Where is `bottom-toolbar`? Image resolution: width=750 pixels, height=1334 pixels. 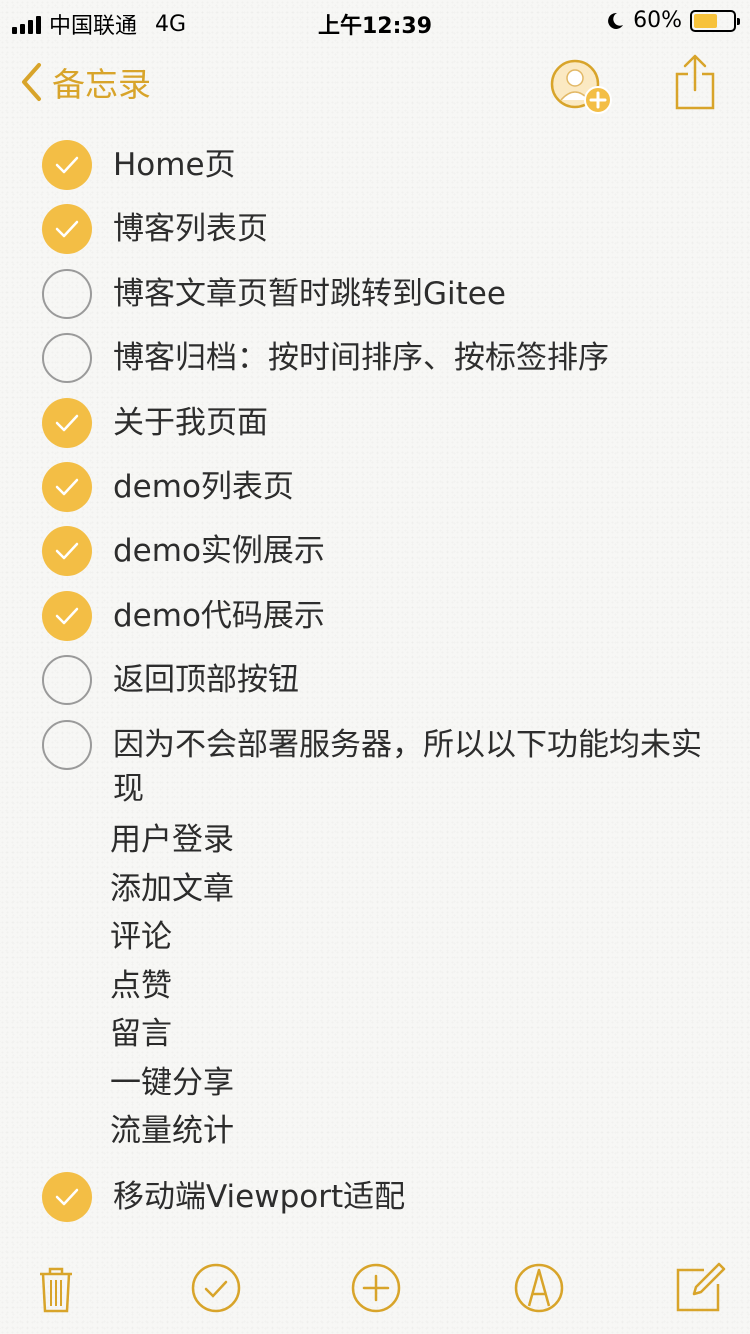
bottom-toolbar is located at coordinates (375, 1284).